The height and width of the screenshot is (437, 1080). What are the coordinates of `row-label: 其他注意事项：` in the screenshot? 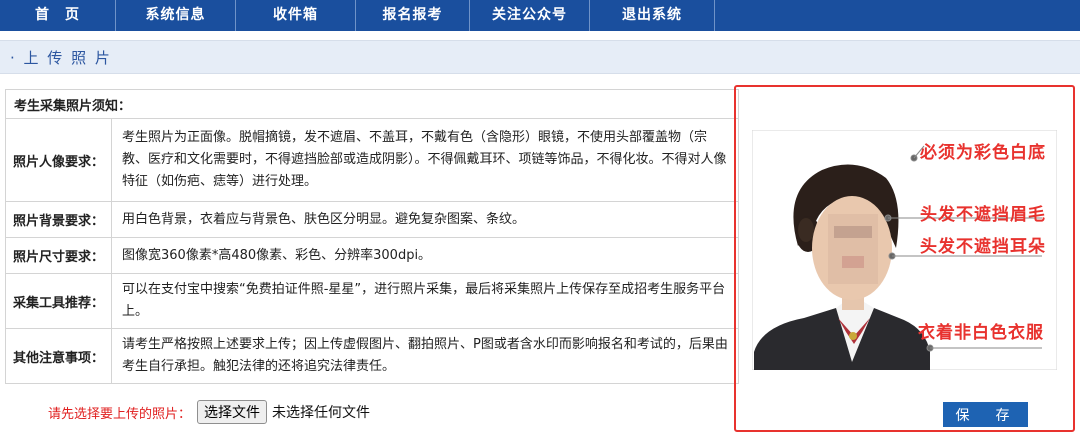 It's located at (58, 356).